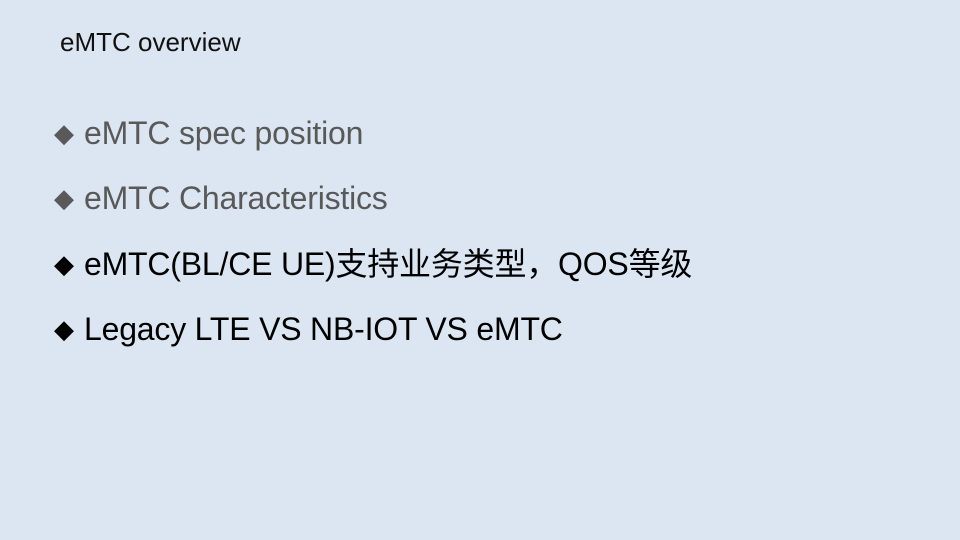 Image resolution: width=960 pixels, height=540 pixels. Describe the element at coordinates (224, 133) in the screenshot. I see `bullet-text: eMTC spec position` at that location.